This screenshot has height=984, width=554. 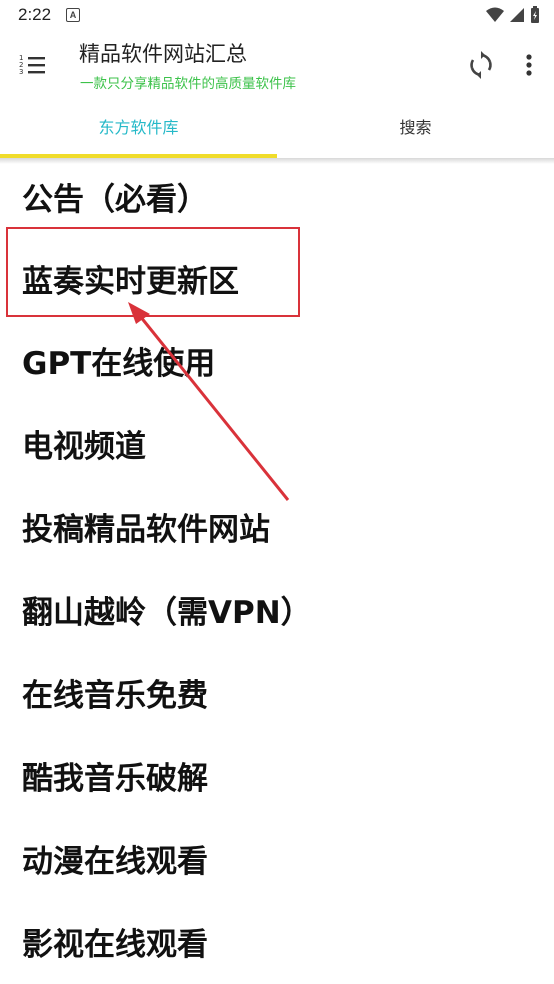 I want to click on list-item: 影视在线观看, so click(x=115, y=945).